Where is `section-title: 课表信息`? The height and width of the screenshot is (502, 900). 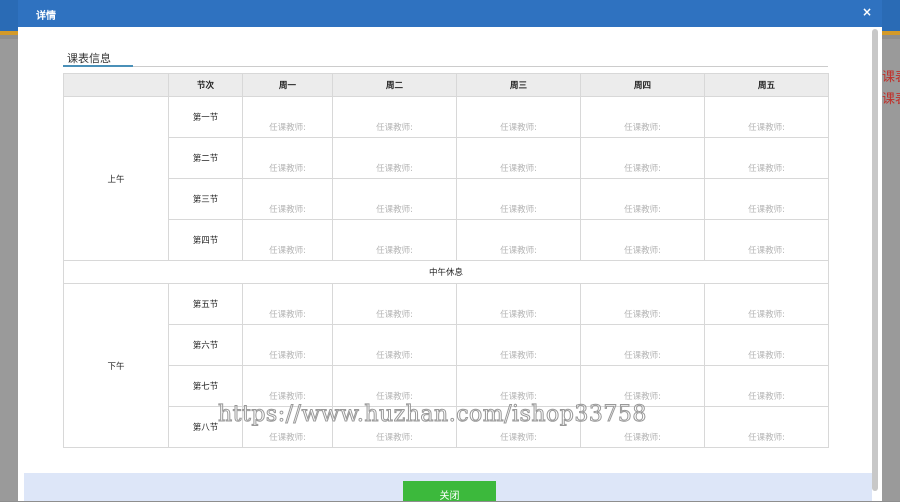 section-title: 课表信息 is located at coordinates (98, 58).